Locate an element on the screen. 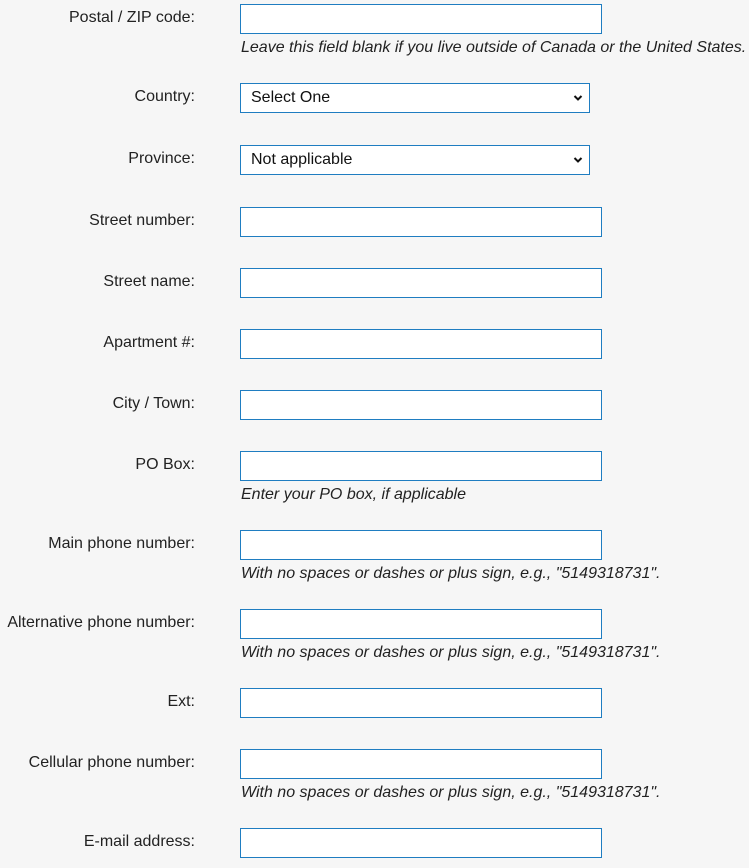 Image resolution: width=749 pixels, height=868 pixels. cell-phone-input is located at coordinates (421, 764).